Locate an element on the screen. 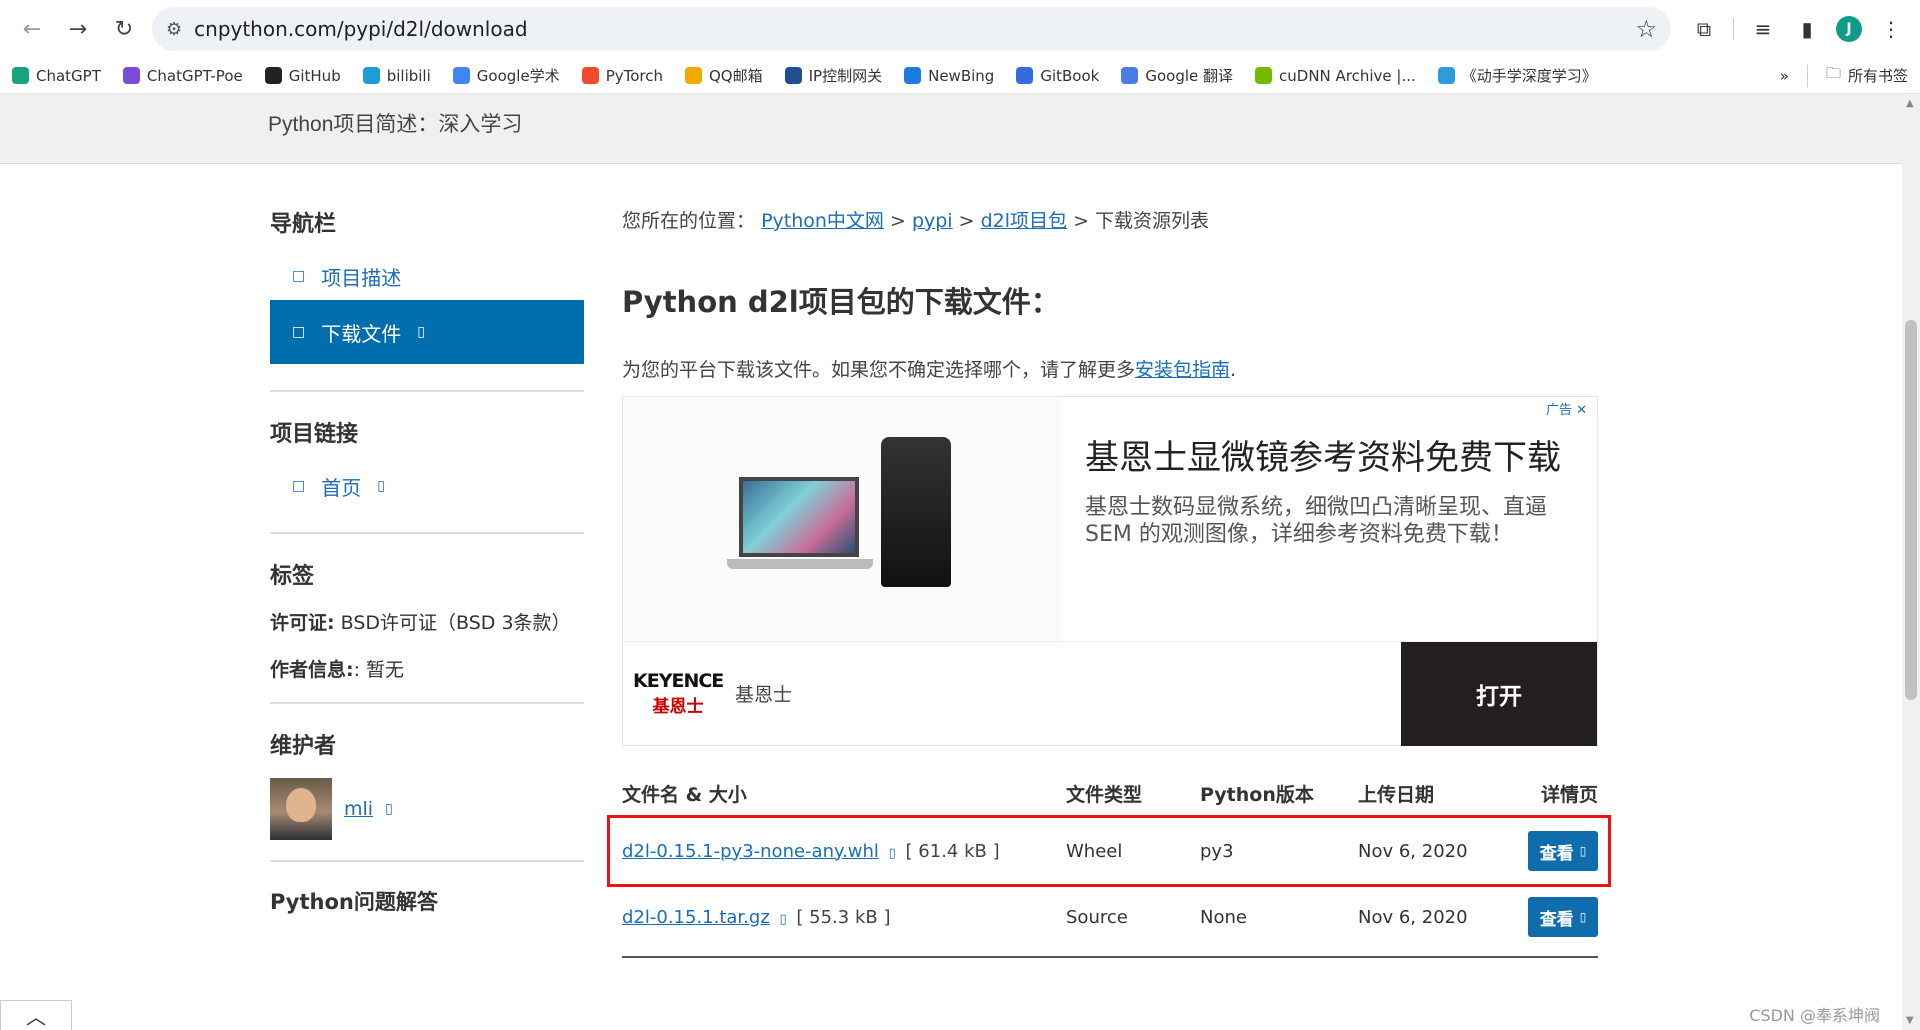 The width and height of the screenshot is (1920, 1030). media-control-icon: ≡ is located at coordinates (1763, 29).